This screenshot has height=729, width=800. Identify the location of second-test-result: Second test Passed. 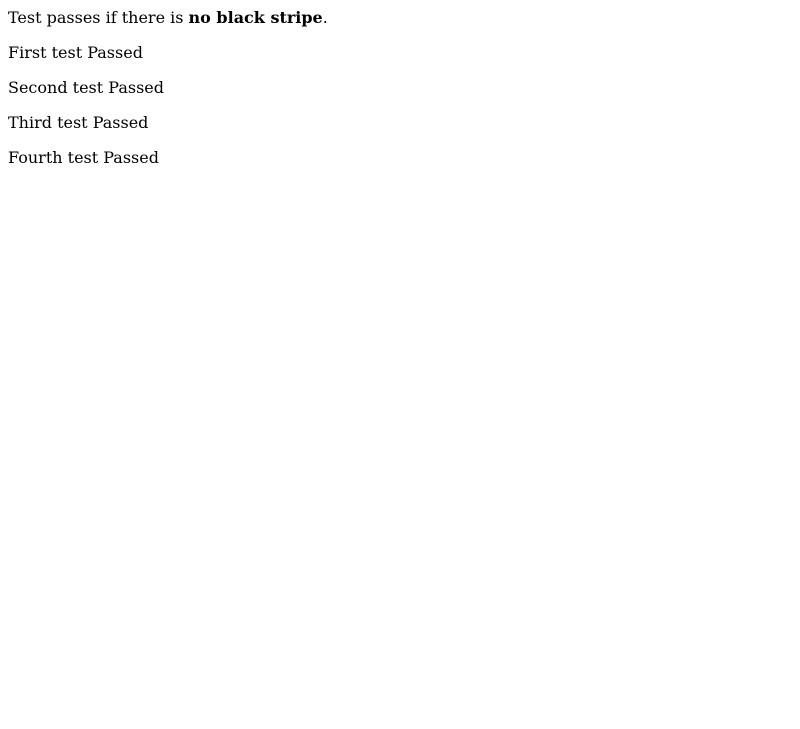
(86, 87).